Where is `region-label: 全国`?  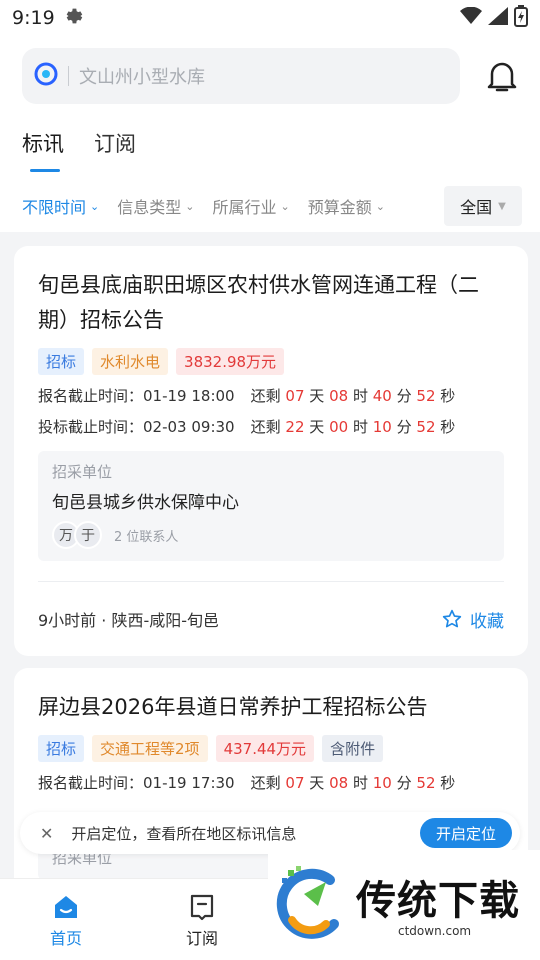
region-label: 全国 is located at coordinates (476, 207).